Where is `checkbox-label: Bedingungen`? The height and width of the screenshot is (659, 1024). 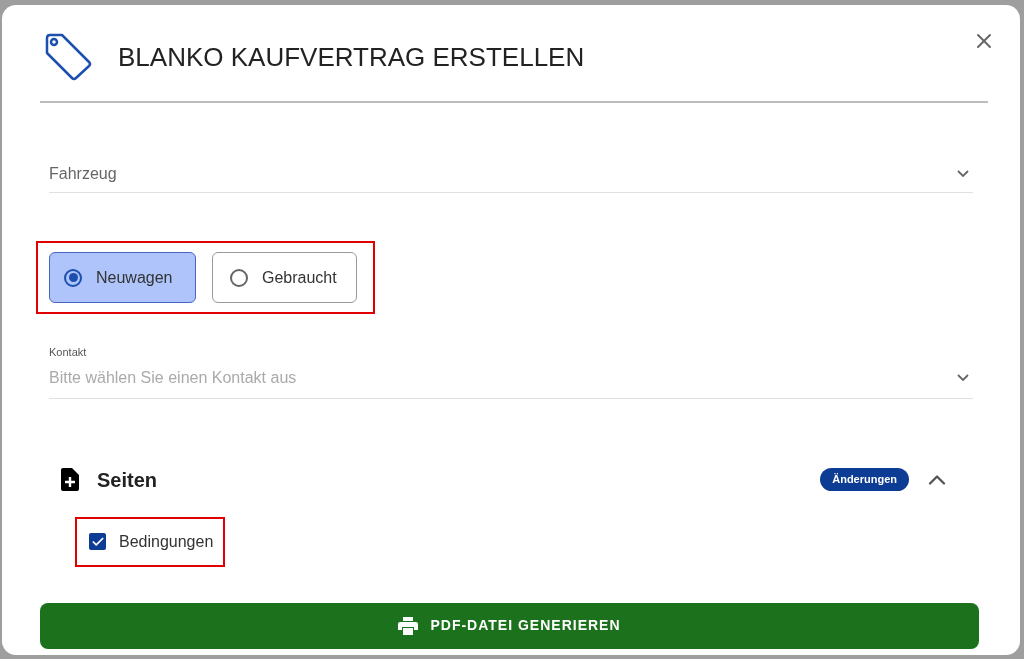 checkbox-label: Bedingungen is located at coordinates (166, 541).